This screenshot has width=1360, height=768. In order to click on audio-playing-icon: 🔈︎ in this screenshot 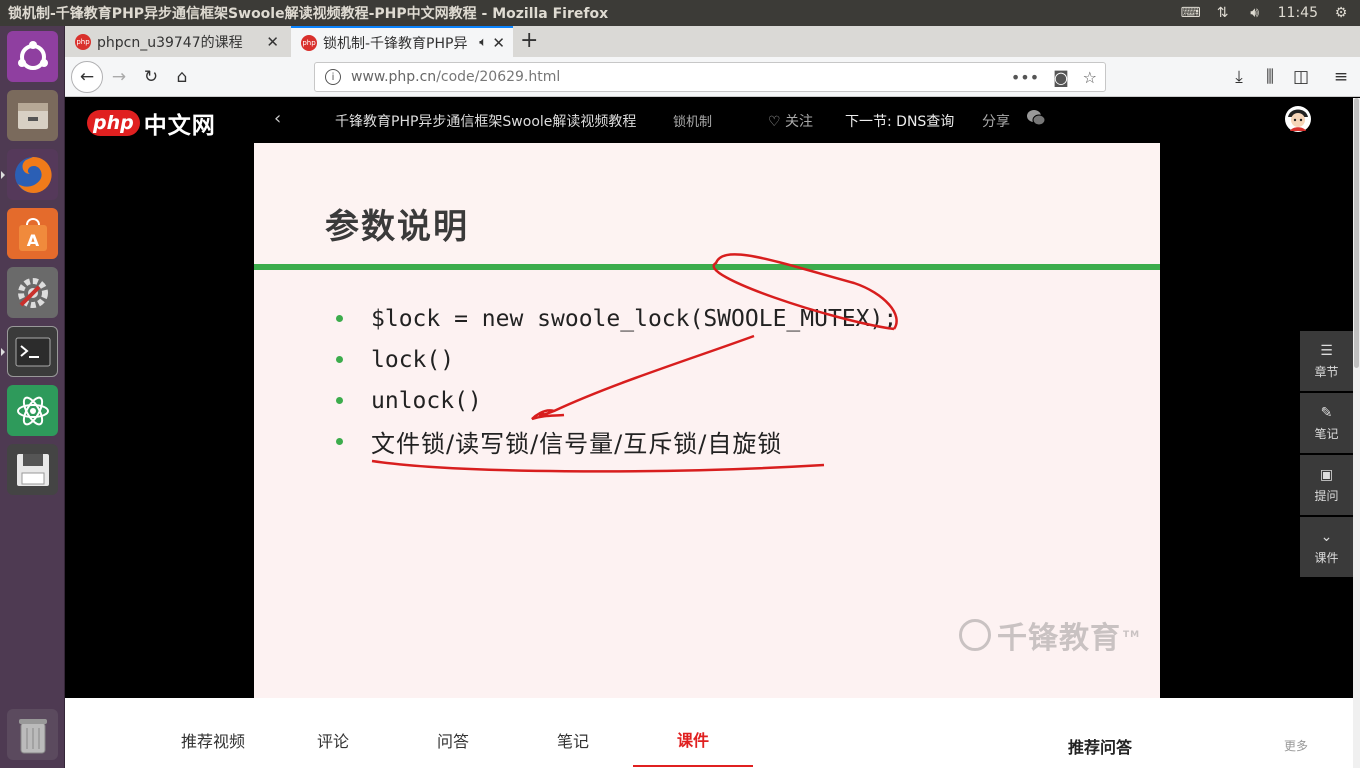, I will do `click(483, 42)`.